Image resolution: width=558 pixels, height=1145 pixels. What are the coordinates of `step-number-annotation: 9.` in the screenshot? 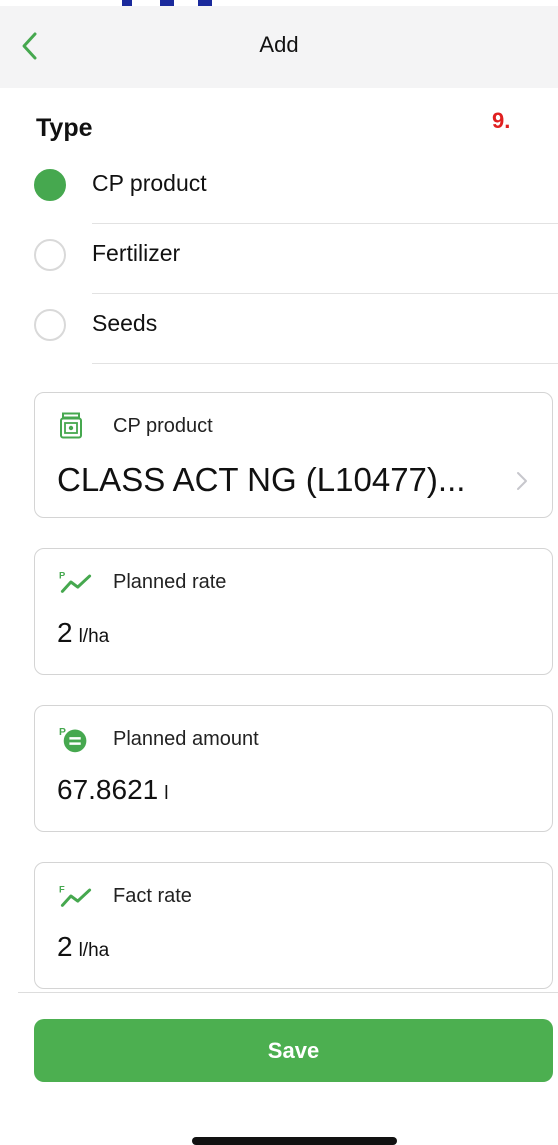 It's located at (501, 120).